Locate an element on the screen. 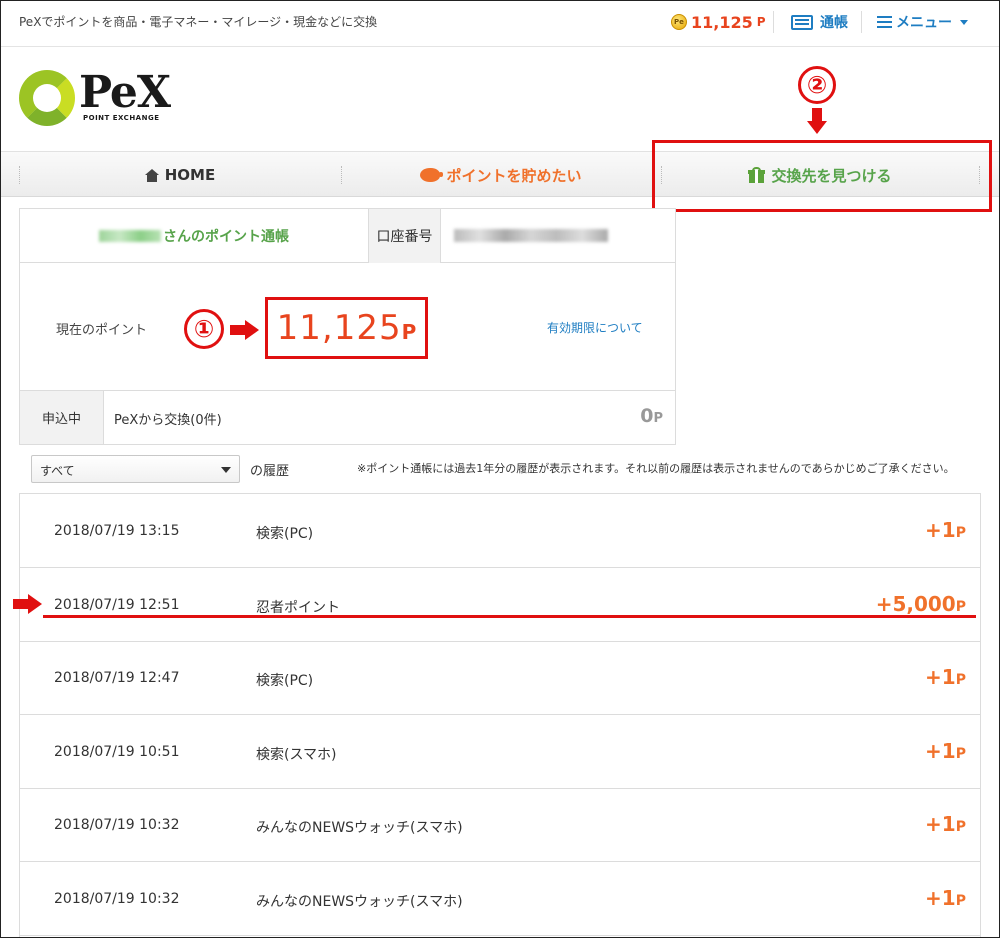 This screenshot has width=1000, height=938. pex-logo: PeX POINT EXCHANGE is located at coordinates (95, 98).